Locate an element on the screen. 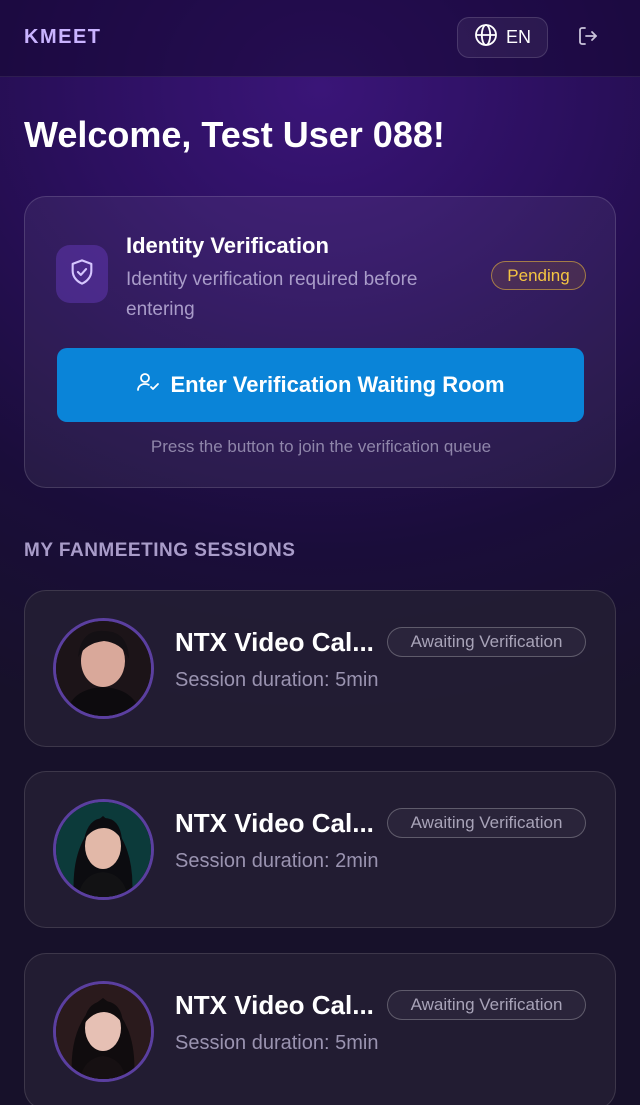 Image resolution: width=640 pixels, height=1105 pixels. enter-waiting-room-button: Enter Verification Waiting Room is located at coordinates (320, 385).